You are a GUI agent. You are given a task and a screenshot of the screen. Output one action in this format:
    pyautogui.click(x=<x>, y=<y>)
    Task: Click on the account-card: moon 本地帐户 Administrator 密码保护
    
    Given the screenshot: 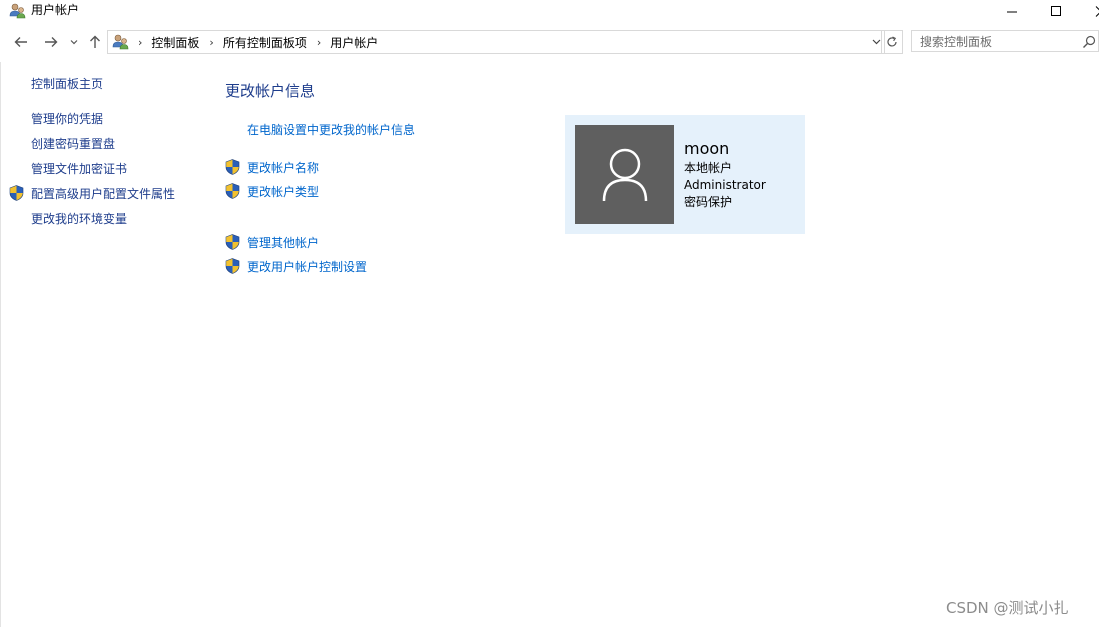 What is the action you would take?
    pyautogui.click(x=685, y=174)
    